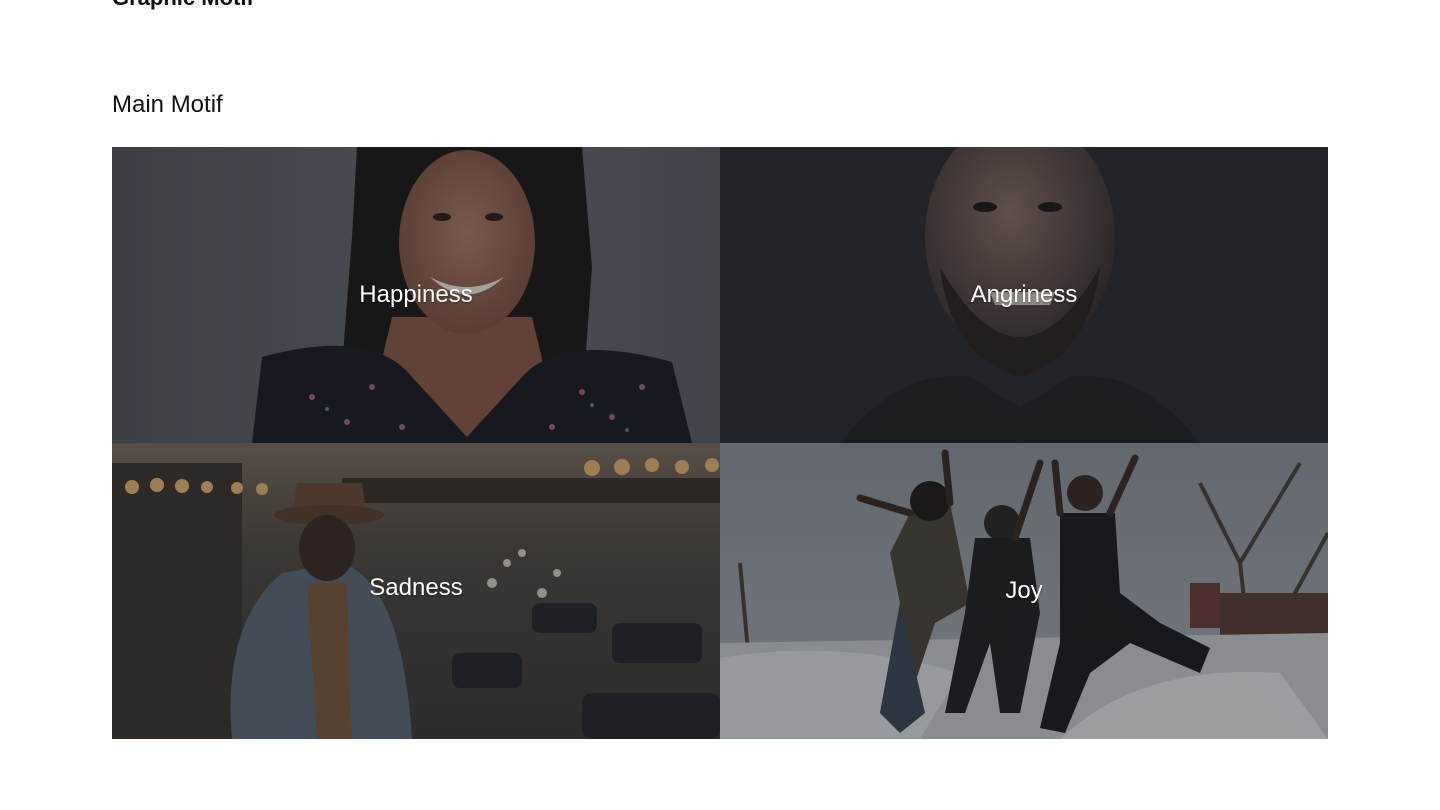 Image resolution: width=1440 pixels, height=810 pixels. What do you see at coordinates (183, 5) in the screenshot?
I see `page-heading: Graphic Motif` at bounding box center [183, 5].